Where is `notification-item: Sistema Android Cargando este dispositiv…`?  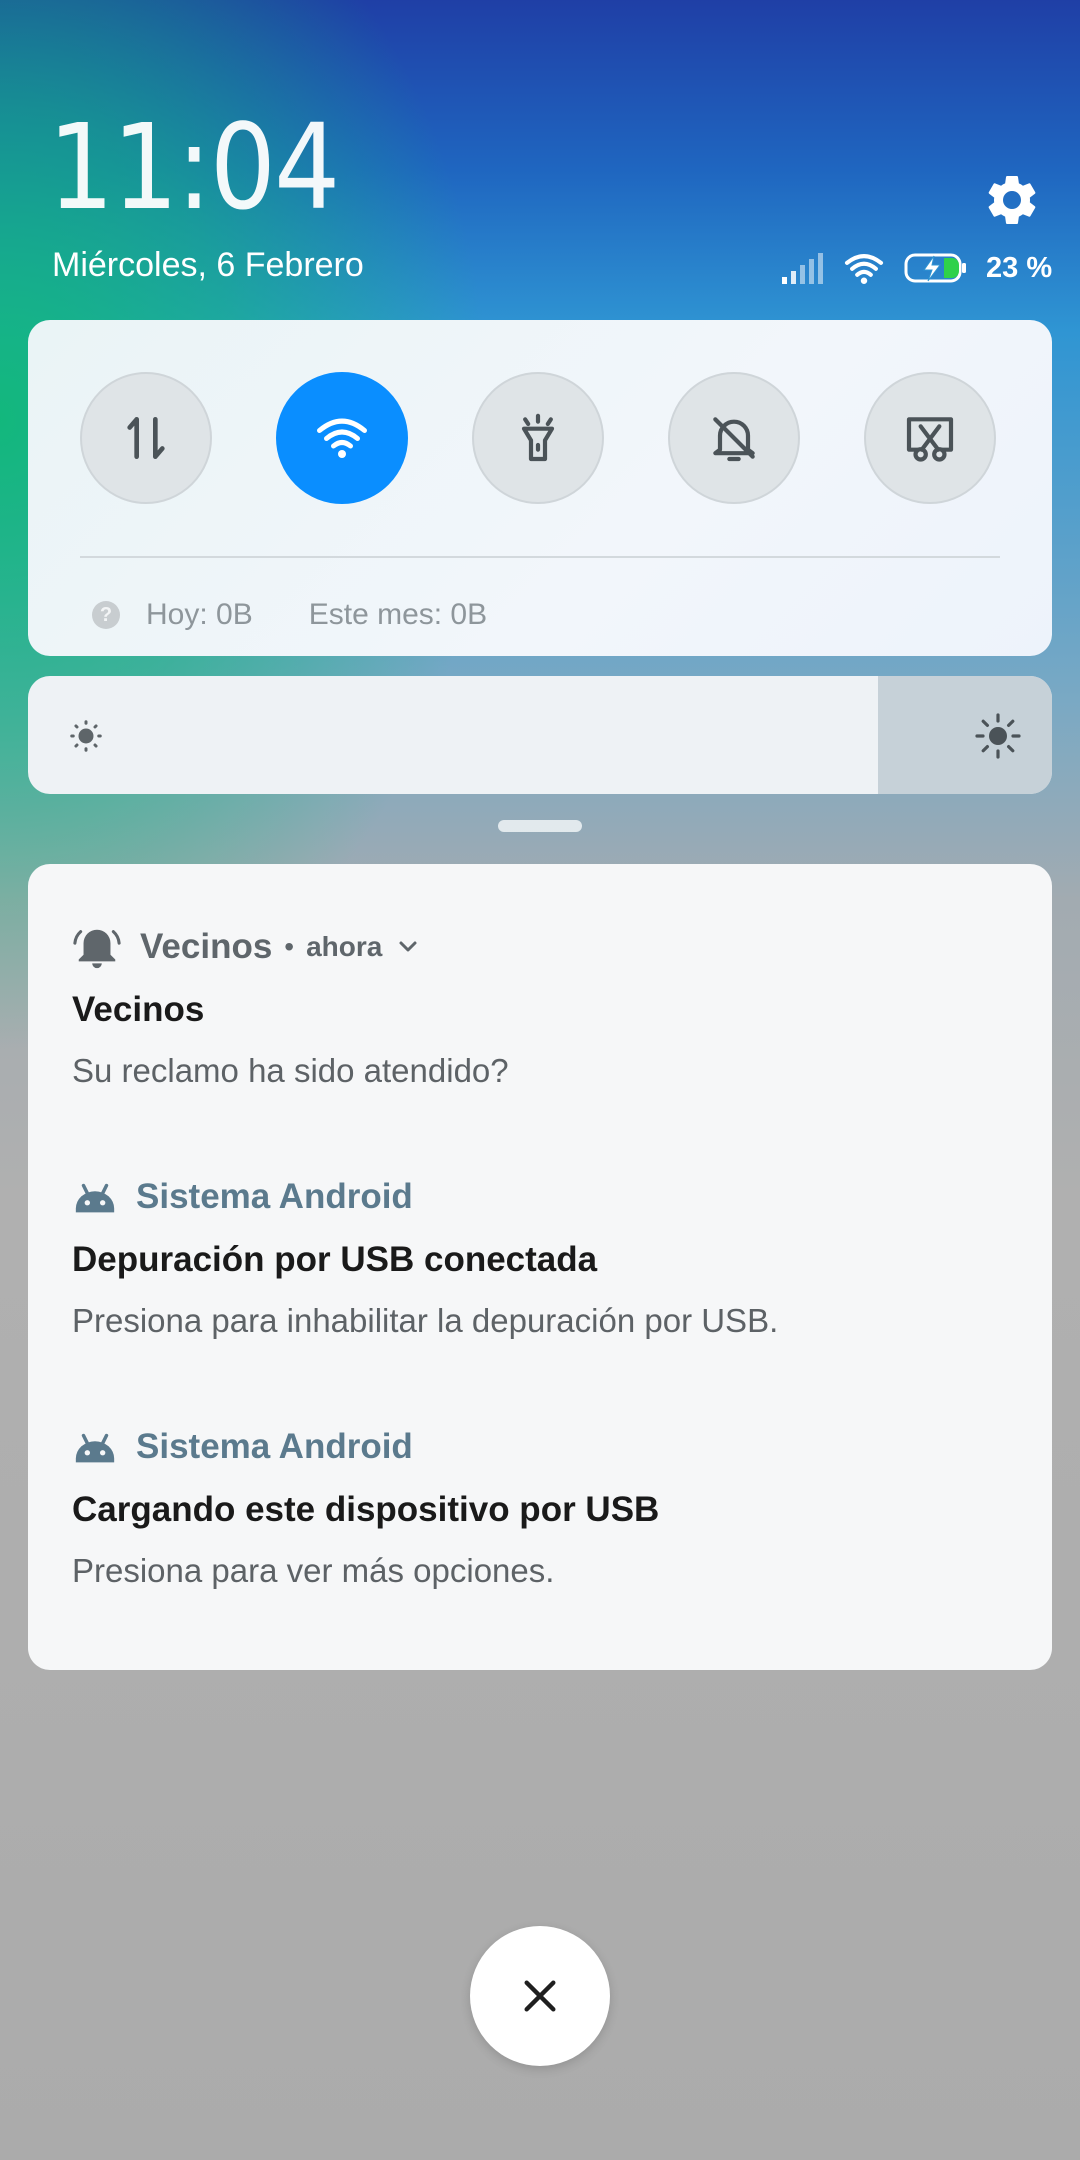
notification-item: Sistema Android Cargando este dispositiv… is located at coordinates (542, 1506).